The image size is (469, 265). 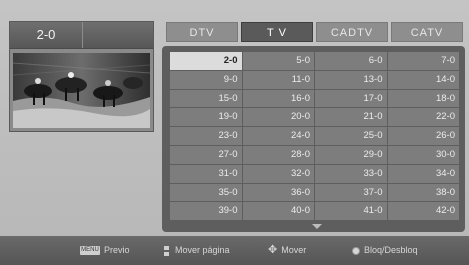 I want to click on channel-cell: 36-0, so click(x=278, y=192).